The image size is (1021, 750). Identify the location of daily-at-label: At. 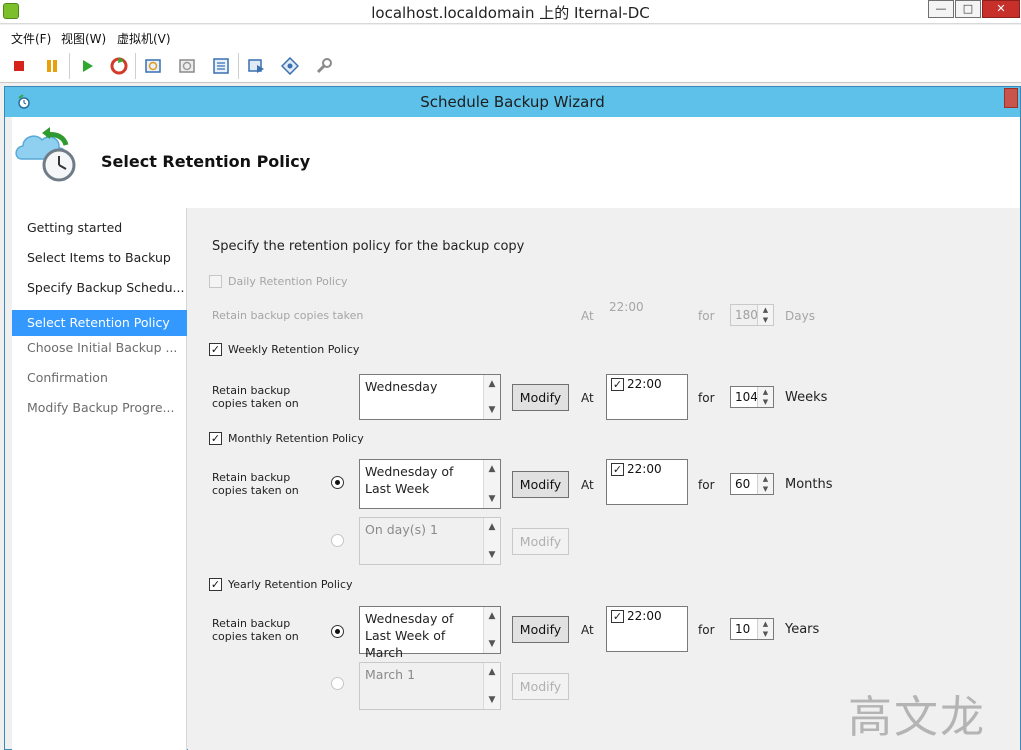
(587, 316).